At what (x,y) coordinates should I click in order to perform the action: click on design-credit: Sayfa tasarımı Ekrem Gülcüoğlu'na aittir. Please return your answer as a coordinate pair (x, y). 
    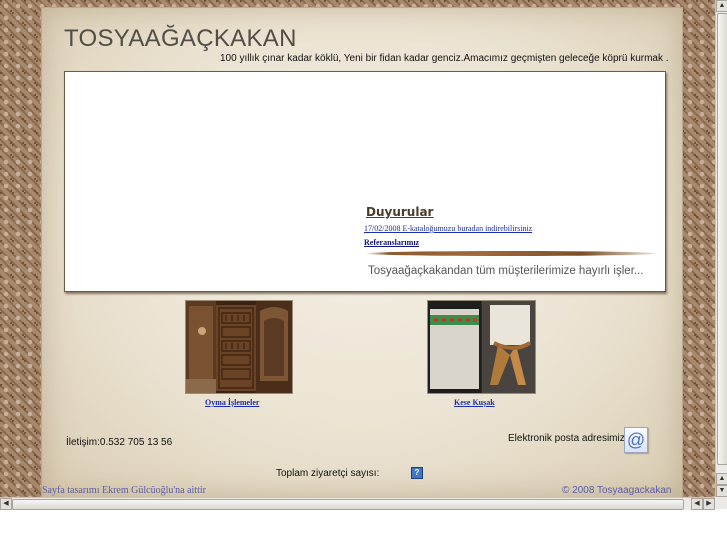
    Looking at the image, I should click on (124, 490).